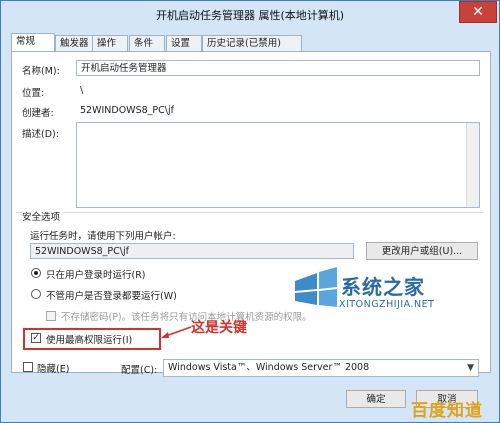 The height and width of the screenshot is (423, 500). What do you see at coordinates (103, 236) in the screenshot?
I see `run-as-label: 运行任务时，请使用下列用户帐户:` at bounding box center [103, 236].